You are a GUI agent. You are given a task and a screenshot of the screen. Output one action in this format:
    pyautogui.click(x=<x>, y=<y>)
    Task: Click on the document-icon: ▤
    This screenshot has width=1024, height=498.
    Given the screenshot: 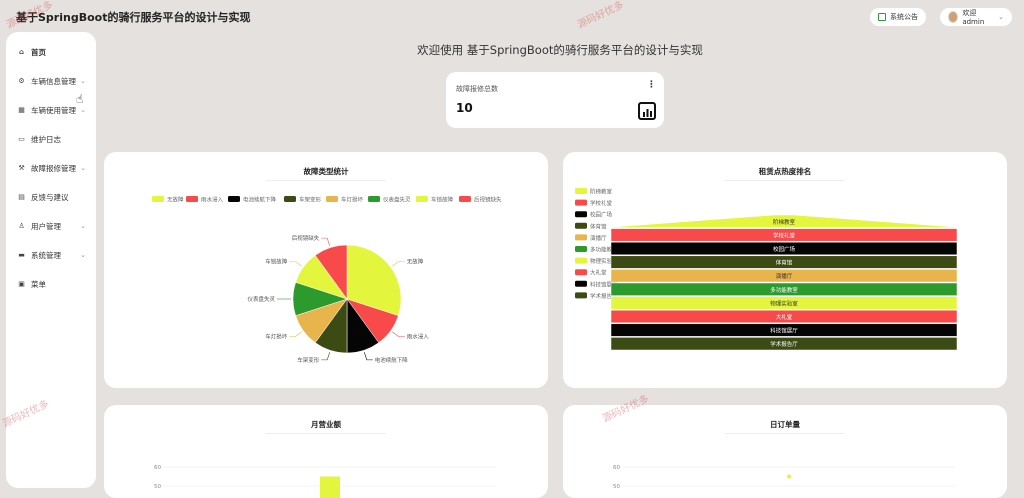 What is the action you would take?
    pyautogui.click(x=21, y=196)
    